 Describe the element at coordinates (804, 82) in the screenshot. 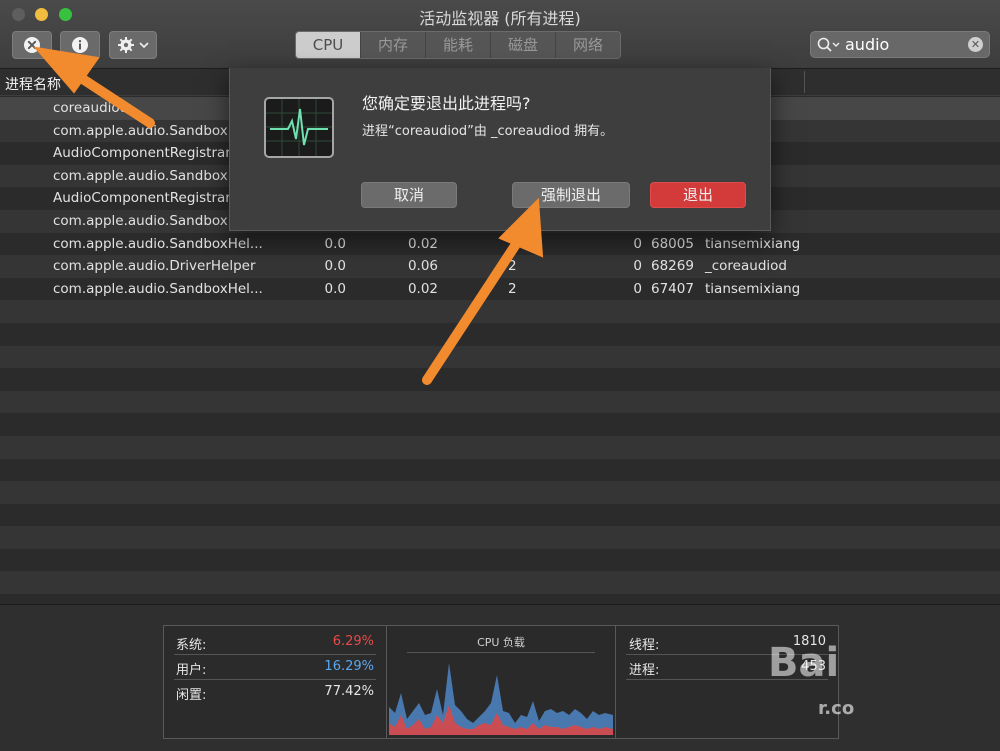

I see `column-divider` at that location.